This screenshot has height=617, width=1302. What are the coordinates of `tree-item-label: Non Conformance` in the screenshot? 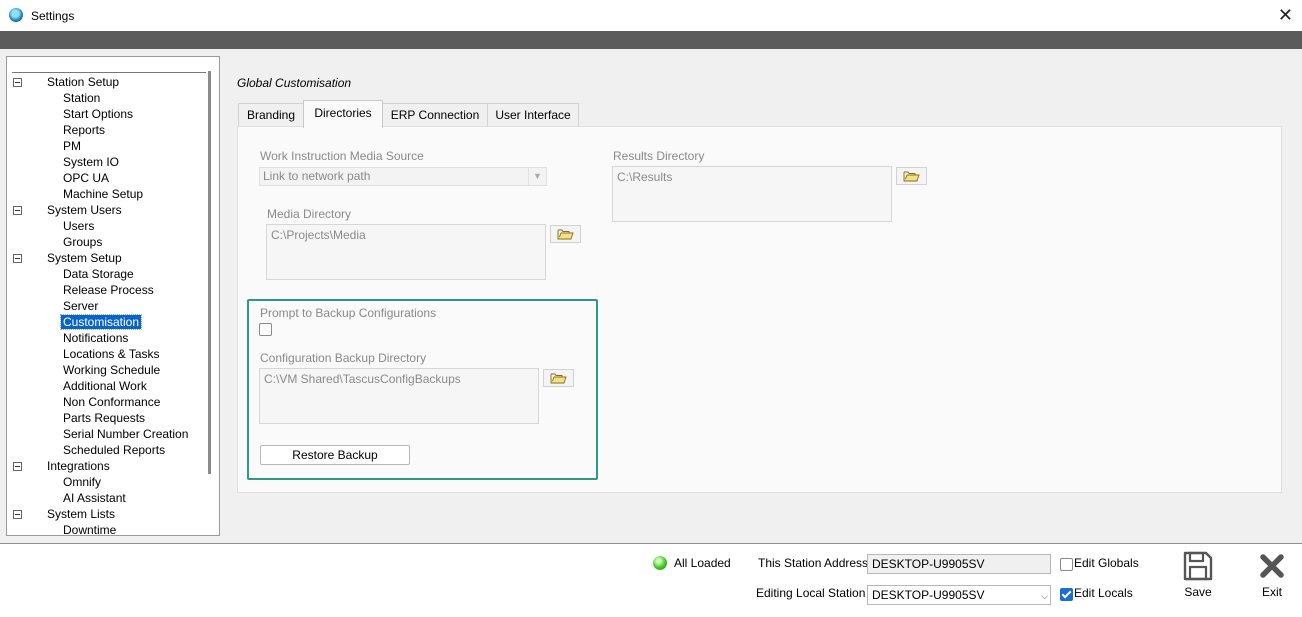 It's located at (112, 402).